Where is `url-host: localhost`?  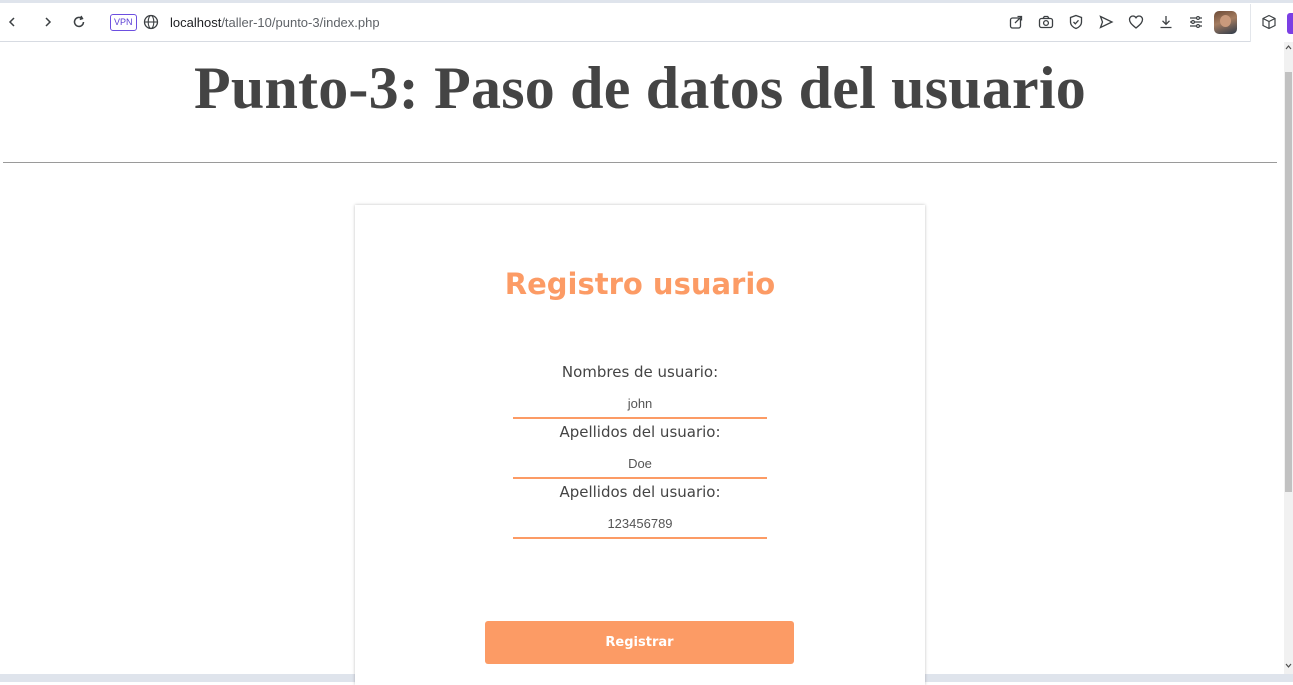
url-host: localhost is located at coordinates (196, 22).